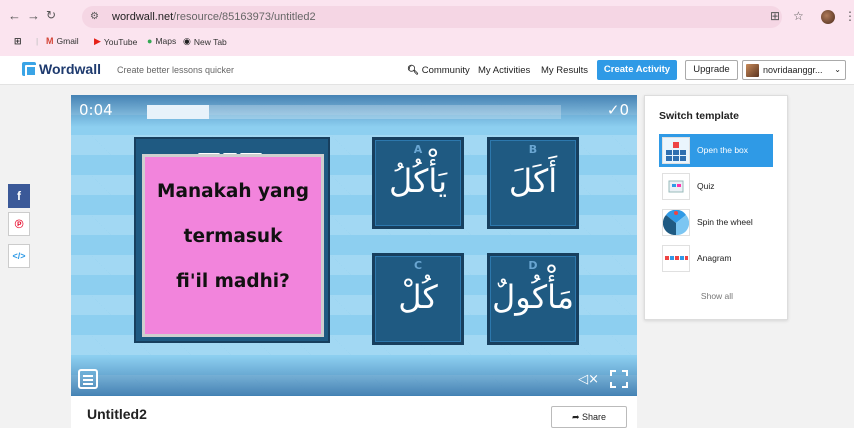  Describe the element at coordinates (178, 112) in the screenshot. I see `progress-fill` at that location.